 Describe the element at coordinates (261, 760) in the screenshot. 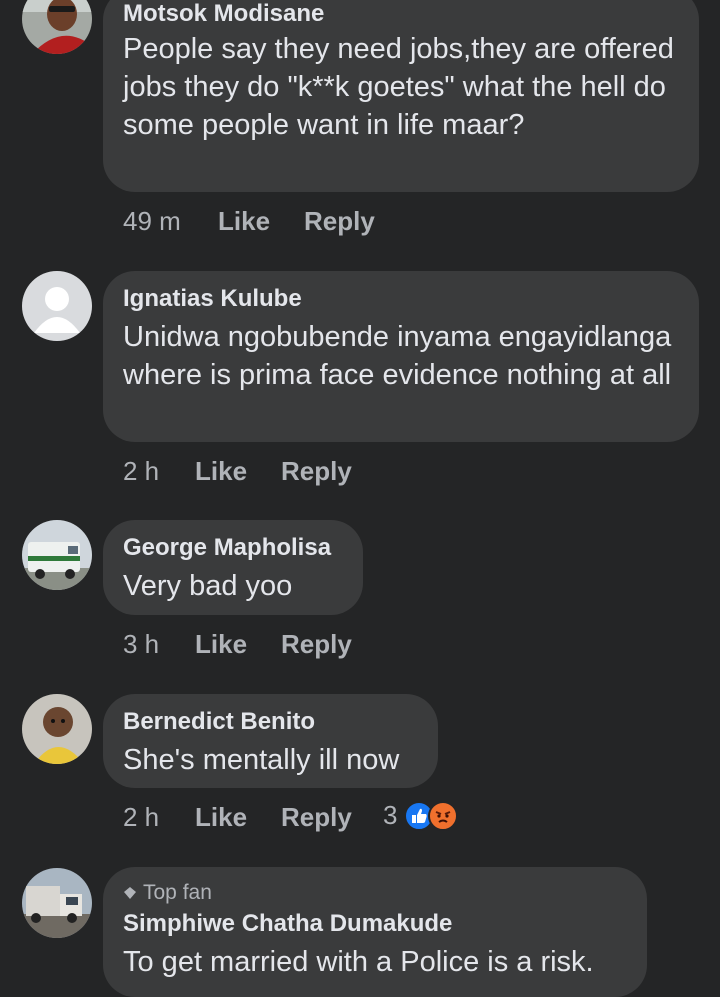

I see `comment-text: She's mentally ill now` at that location.